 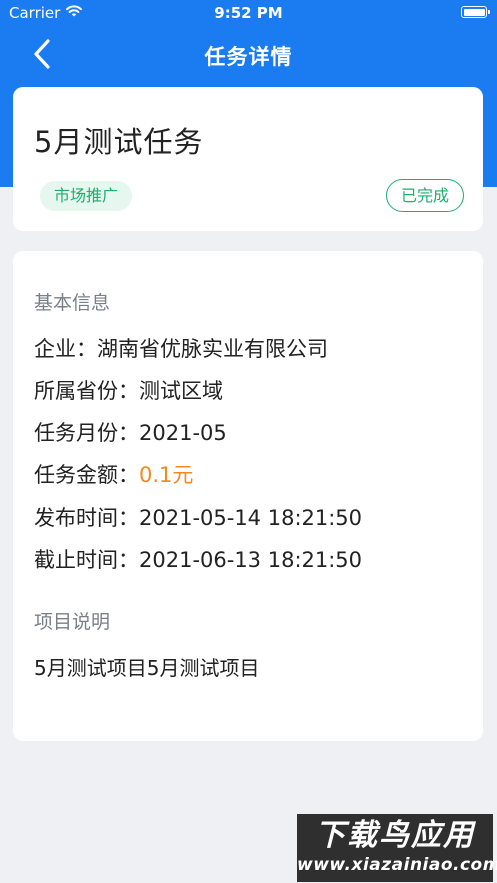 What do you see at coordinates (86, 475) in the screenshot?
I see `info-label: 任务金额：` at bounding box center [86, 475].